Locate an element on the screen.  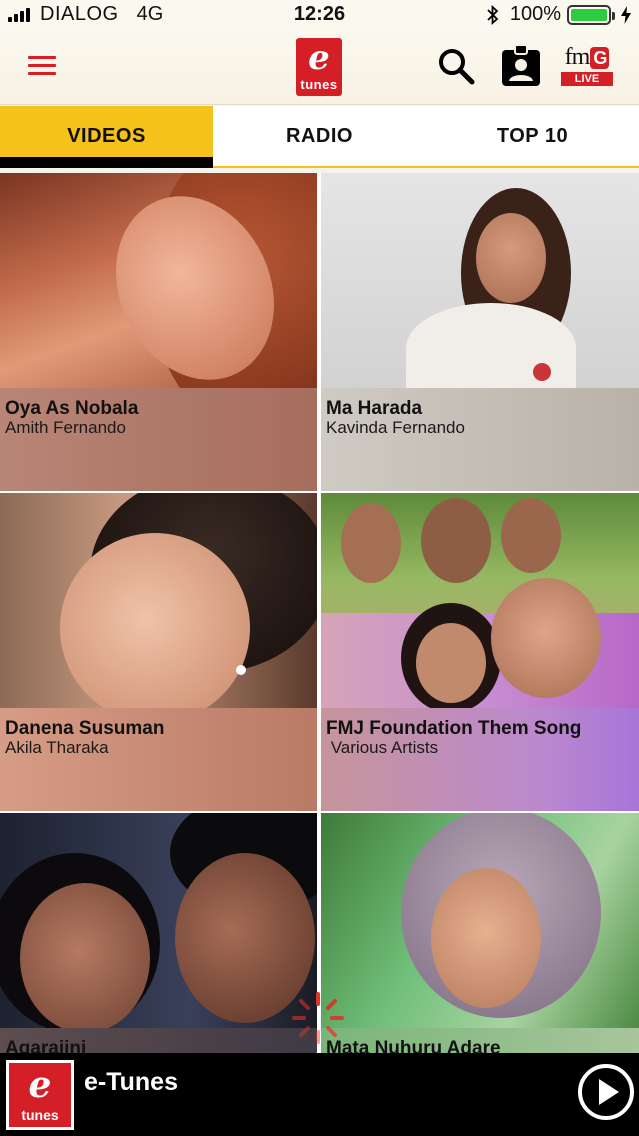
logo-text: tunes is located at coordinates (319, 84).